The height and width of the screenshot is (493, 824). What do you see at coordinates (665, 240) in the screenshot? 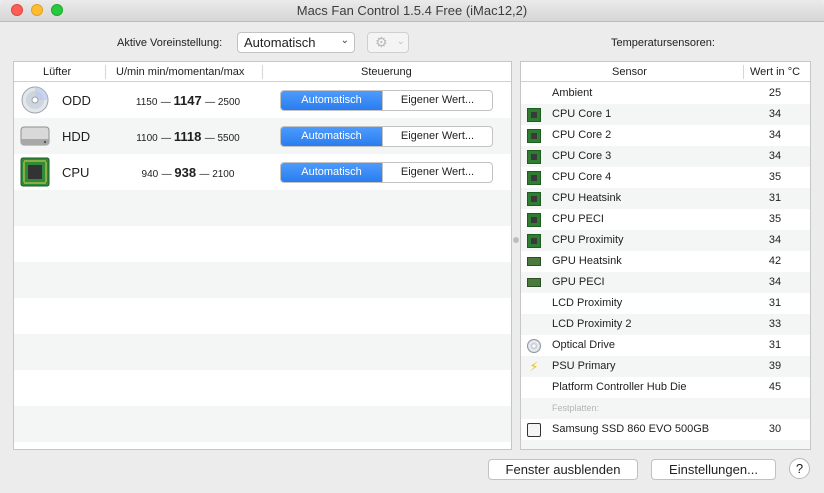
I see `sensor-row: CPU Proximity 34` at bounding box center [665, 240].